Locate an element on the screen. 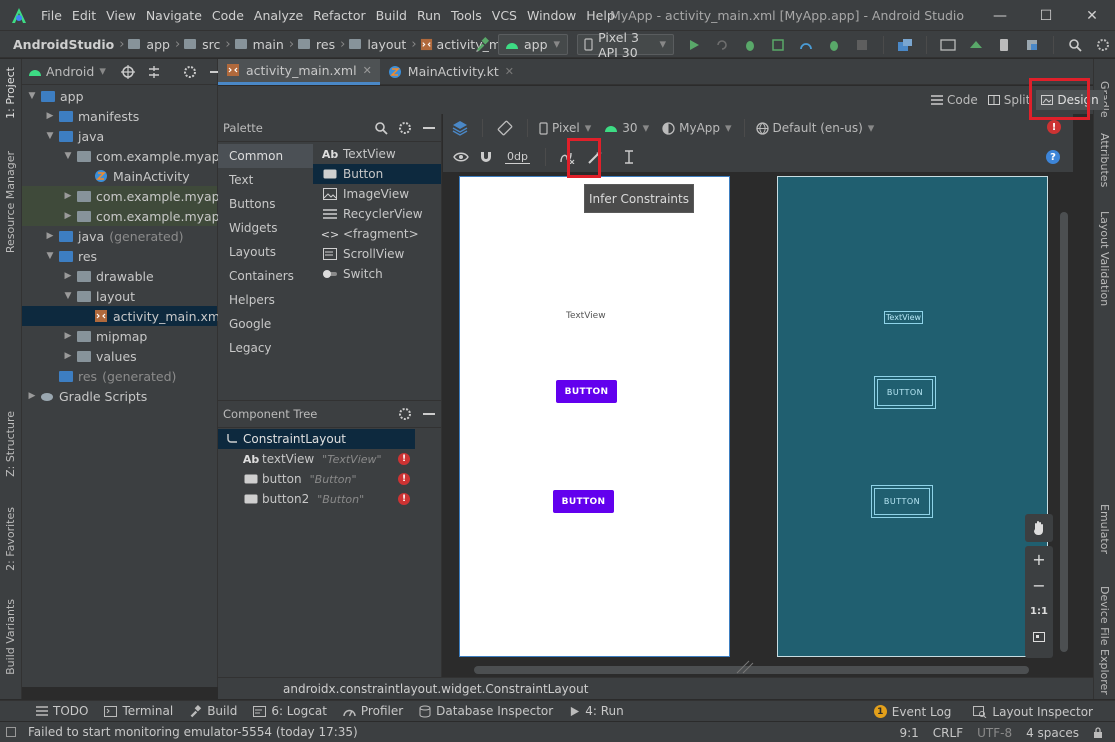 The image size is (1115, 742). tree-node: ▶ Gradle Scripts is located at coordinates (119, 396).